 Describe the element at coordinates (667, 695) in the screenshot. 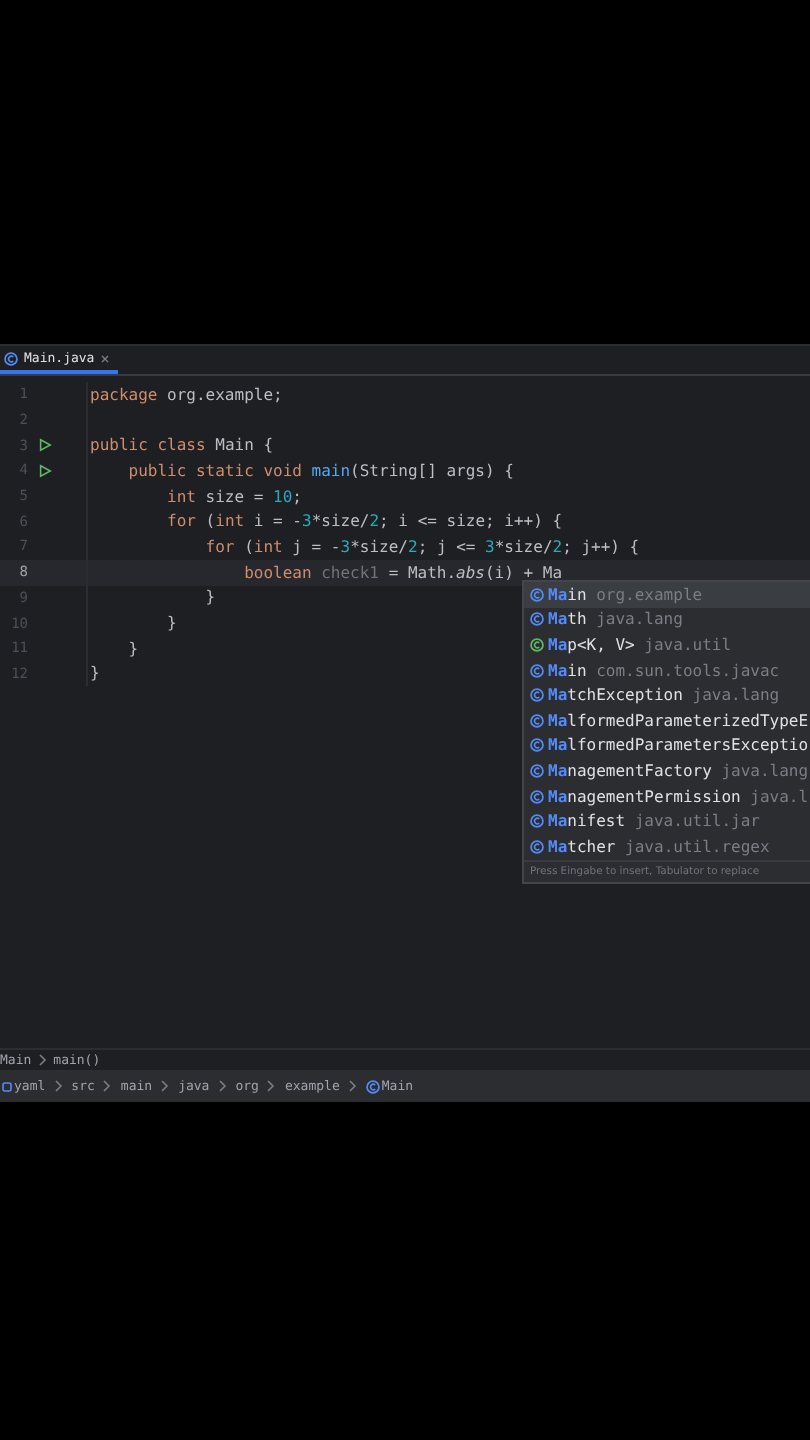

I see `completion-item: MatchException java.lang` at that location.